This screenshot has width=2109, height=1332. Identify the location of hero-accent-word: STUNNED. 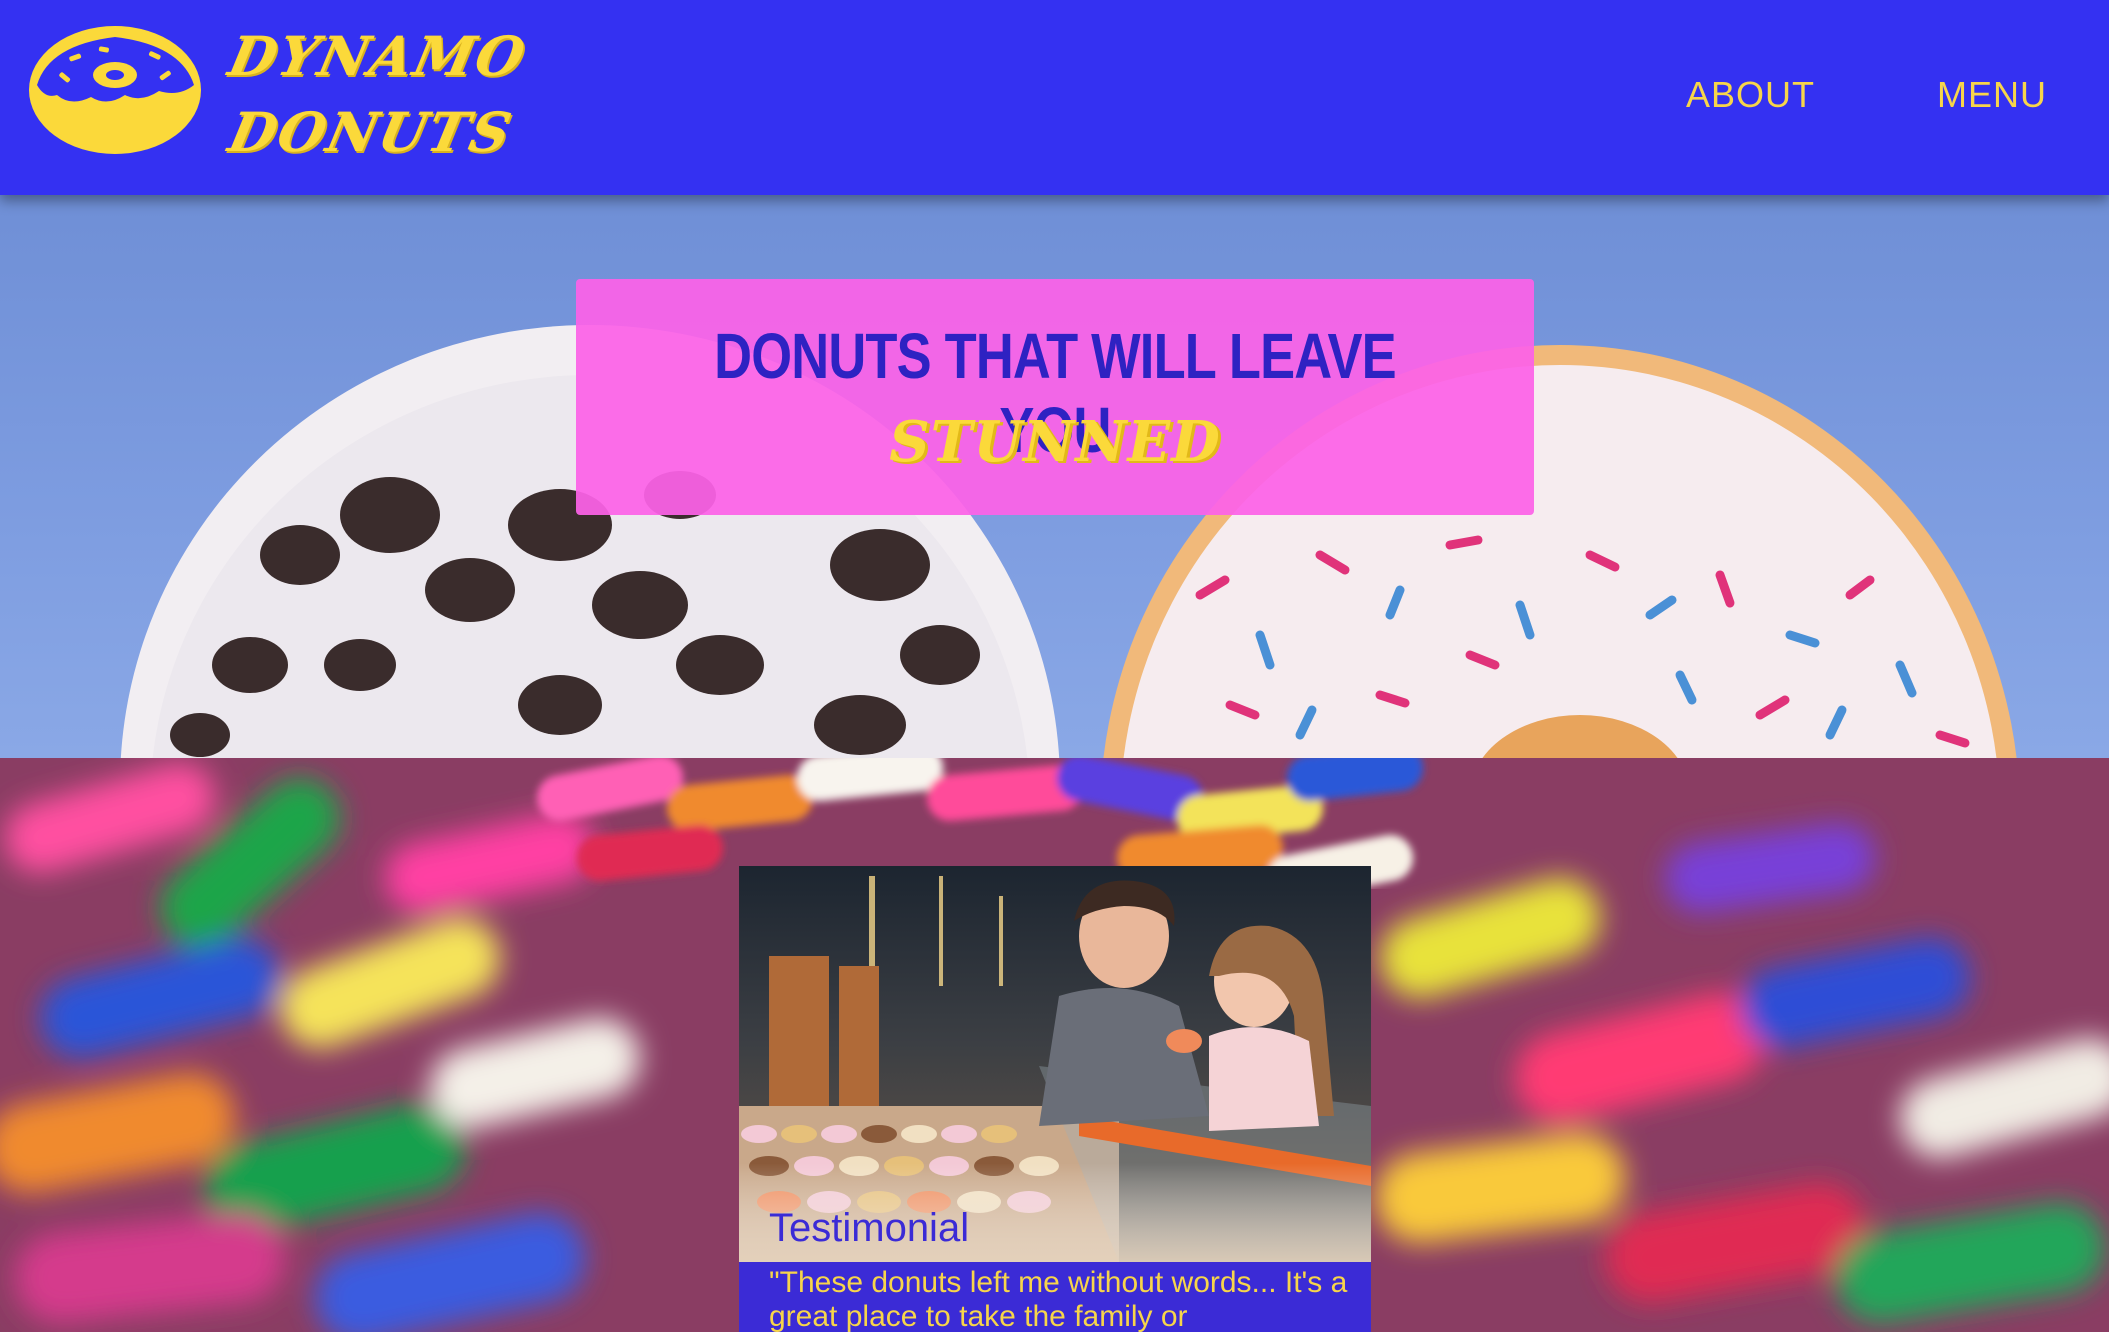
(1055, 442).